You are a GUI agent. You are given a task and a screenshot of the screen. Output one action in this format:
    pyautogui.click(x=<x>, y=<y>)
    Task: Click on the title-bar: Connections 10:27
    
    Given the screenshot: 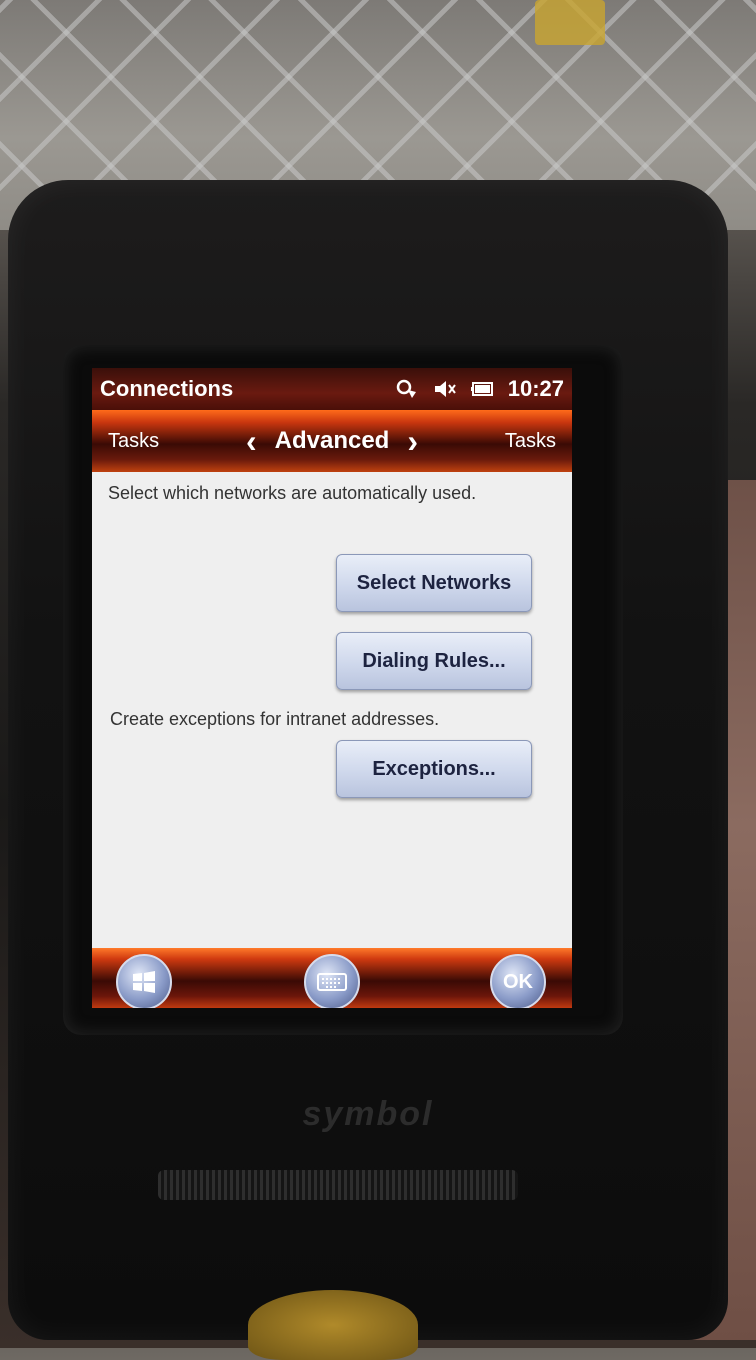 What is the action you would take?
    pyautogui.click(x=332, y=389)
    